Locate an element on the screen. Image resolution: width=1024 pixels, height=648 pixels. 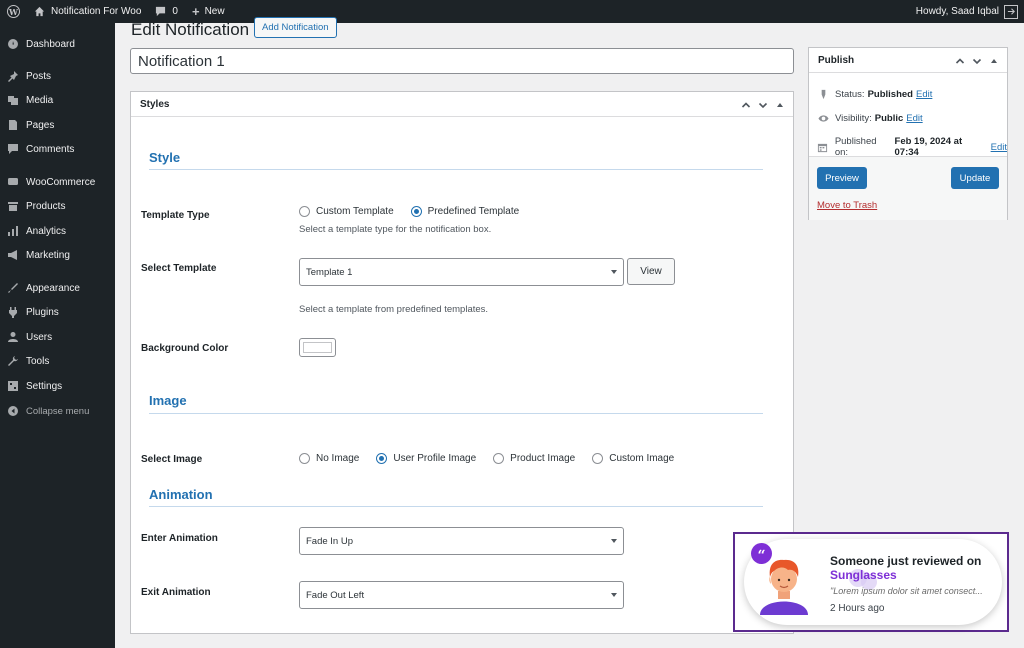
sidebar-item-dashboard: Dashboard is located at coordinates (57, 44).